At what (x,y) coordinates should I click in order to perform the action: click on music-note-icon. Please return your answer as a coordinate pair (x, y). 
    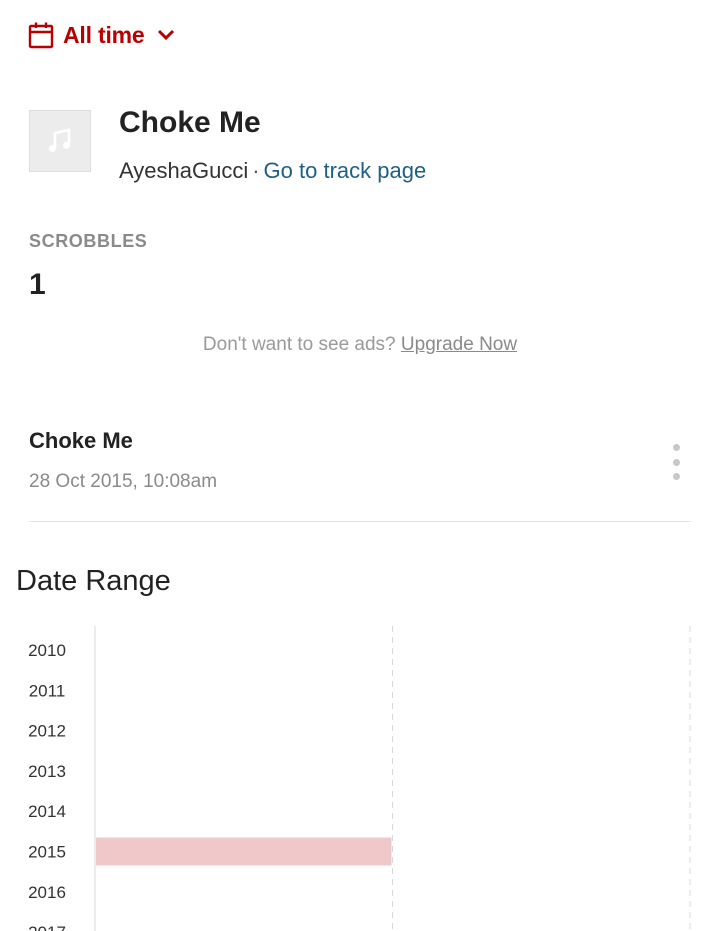
    Looking at the image, I should click on (60, 140).